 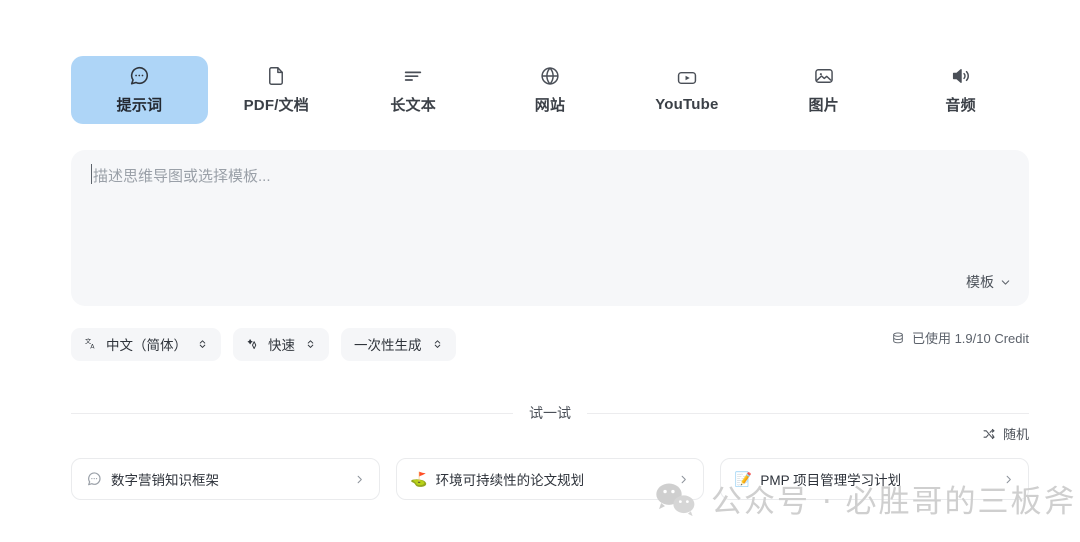 What do you see at coordinates (292, 413) in the screenshot?
I see `divider-line-left` at bounding box center [292, 413].